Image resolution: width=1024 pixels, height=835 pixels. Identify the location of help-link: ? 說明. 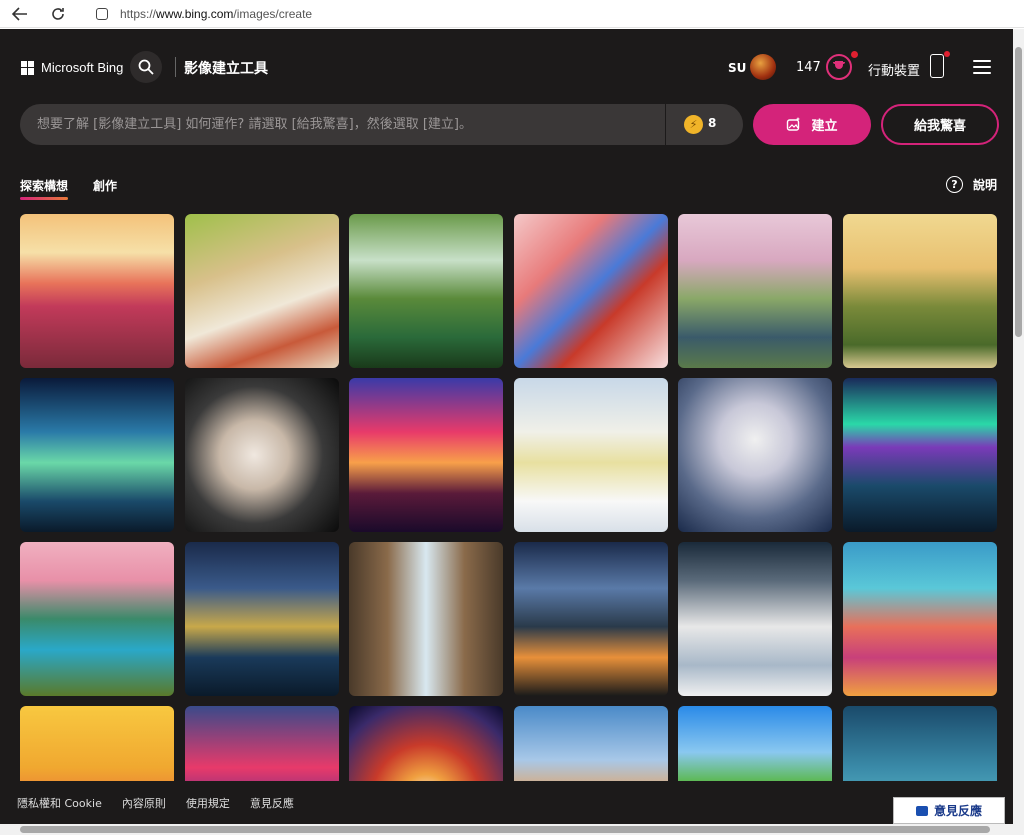
(971, 184).